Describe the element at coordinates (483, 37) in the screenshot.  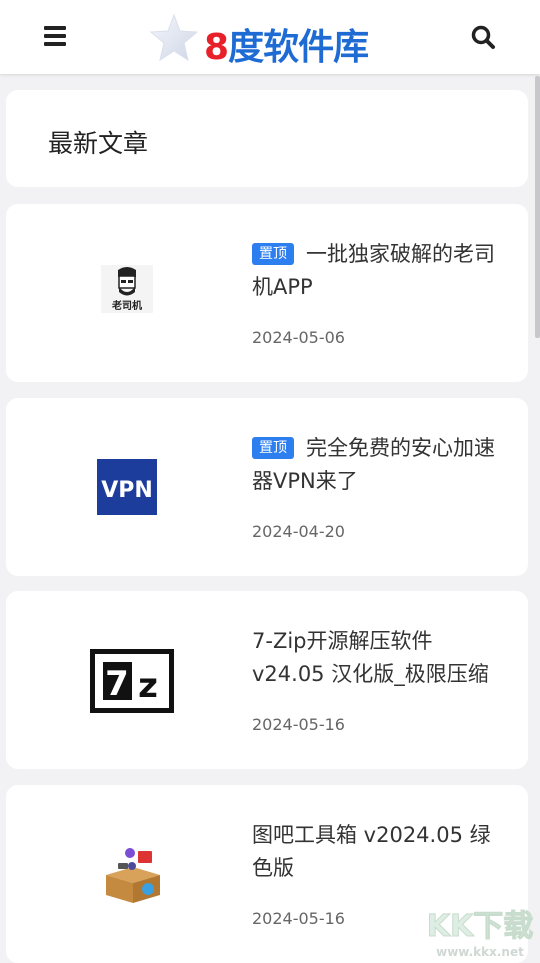
I see `search-icon` at that location.